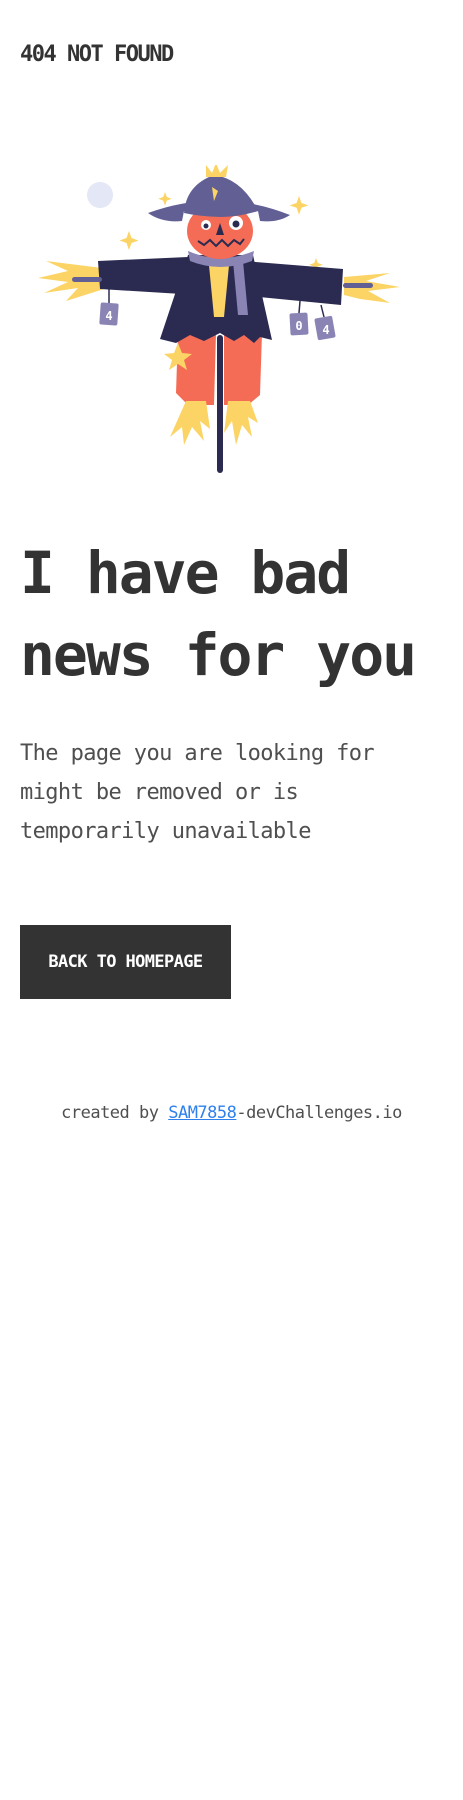  Describe the element at coordinates (190, 423) in the screenshot. I see `left-straw-foot` at that location.